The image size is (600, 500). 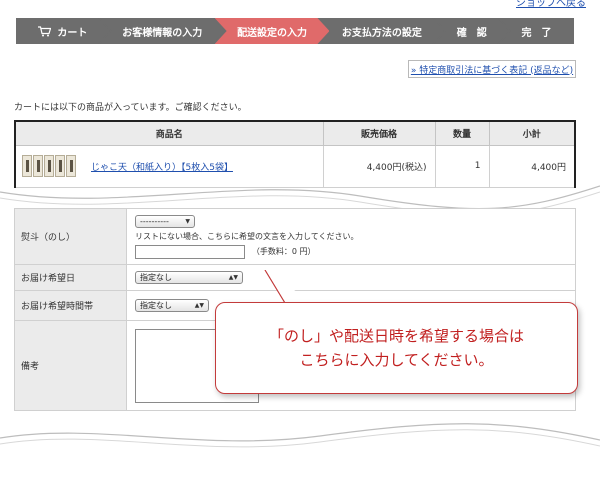 I want to click on step-cart: カート, so click(x=63, y=31).